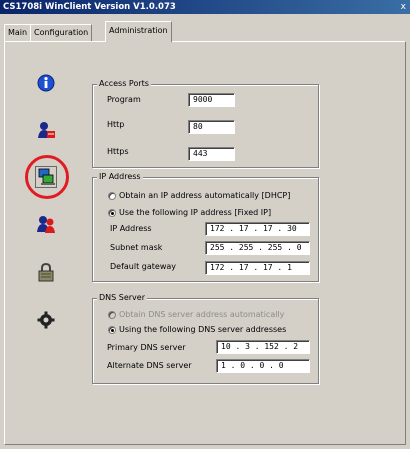 Image resolution: width=410 pixels, height=449 pixels. I want to click on ip-address-label: IP Address, so click(131, 228).